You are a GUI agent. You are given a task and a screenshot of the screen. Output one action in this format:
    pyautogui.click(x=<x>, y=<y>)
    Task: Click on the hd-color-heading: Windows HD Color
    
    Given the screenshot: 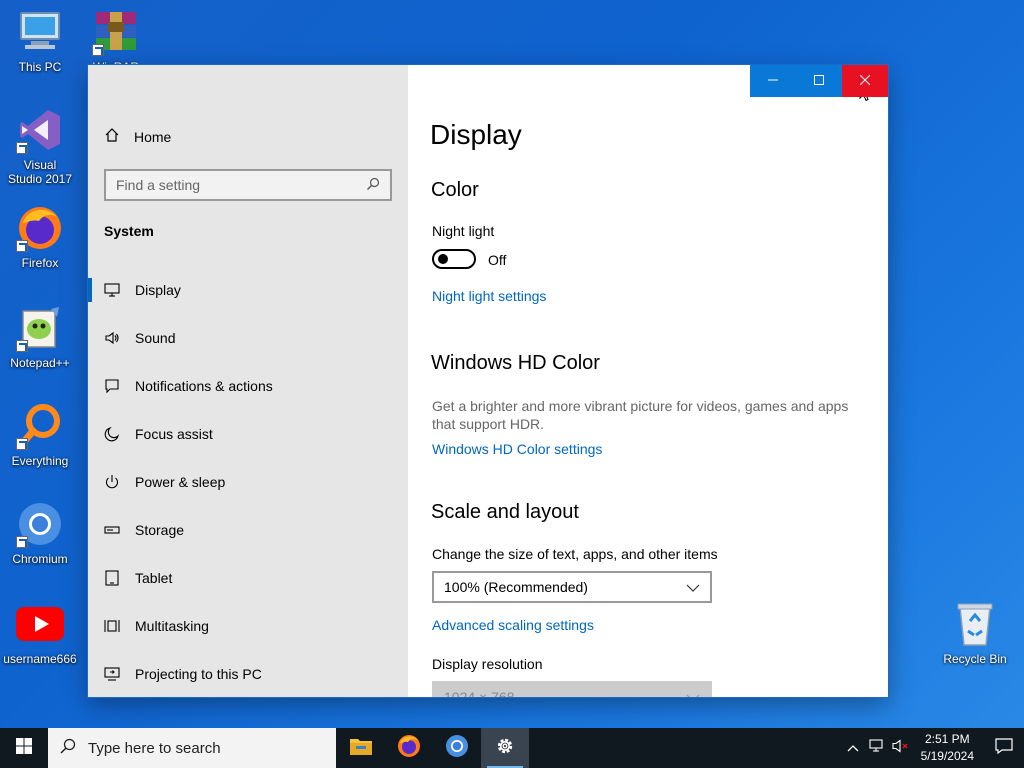 What is the action you would take?
    pyautogui.click(x=515, y=363)
    